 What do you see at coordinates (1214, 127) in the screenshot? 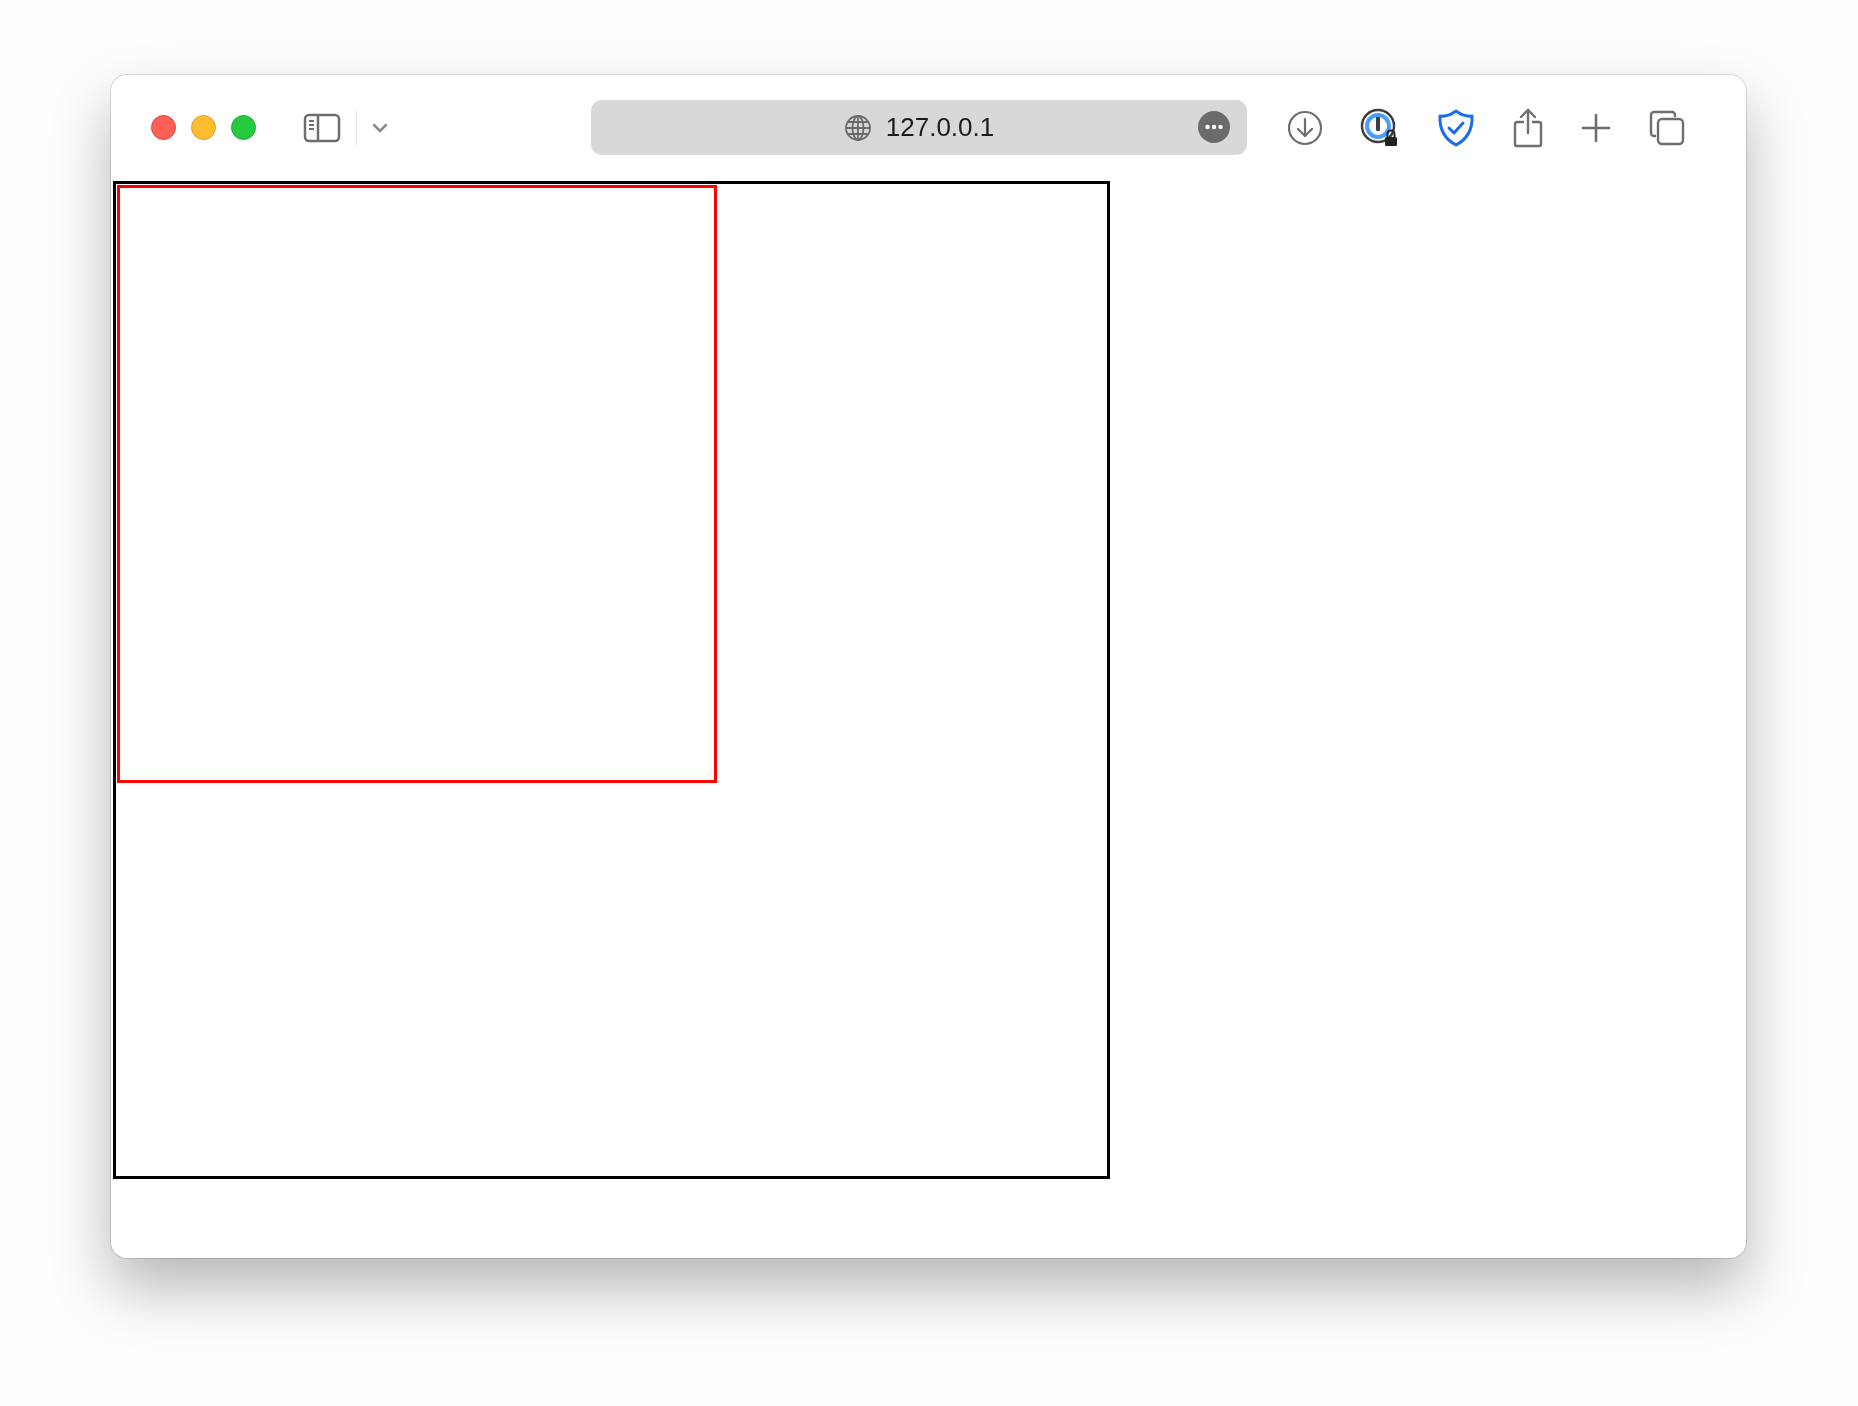
I see `more-icon` at bounding box center [1214, 127].